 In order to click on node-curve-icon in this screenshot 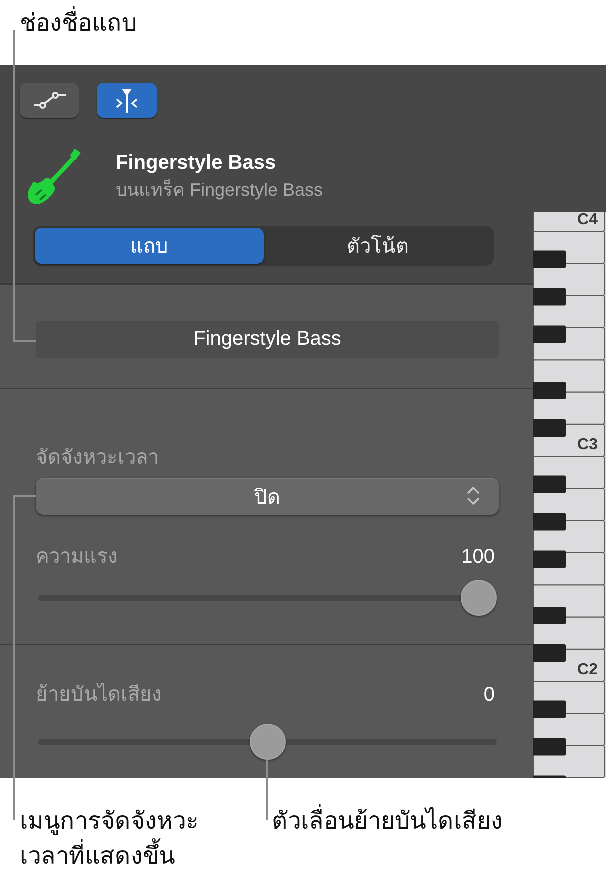, I will do `click(50, 100)`.